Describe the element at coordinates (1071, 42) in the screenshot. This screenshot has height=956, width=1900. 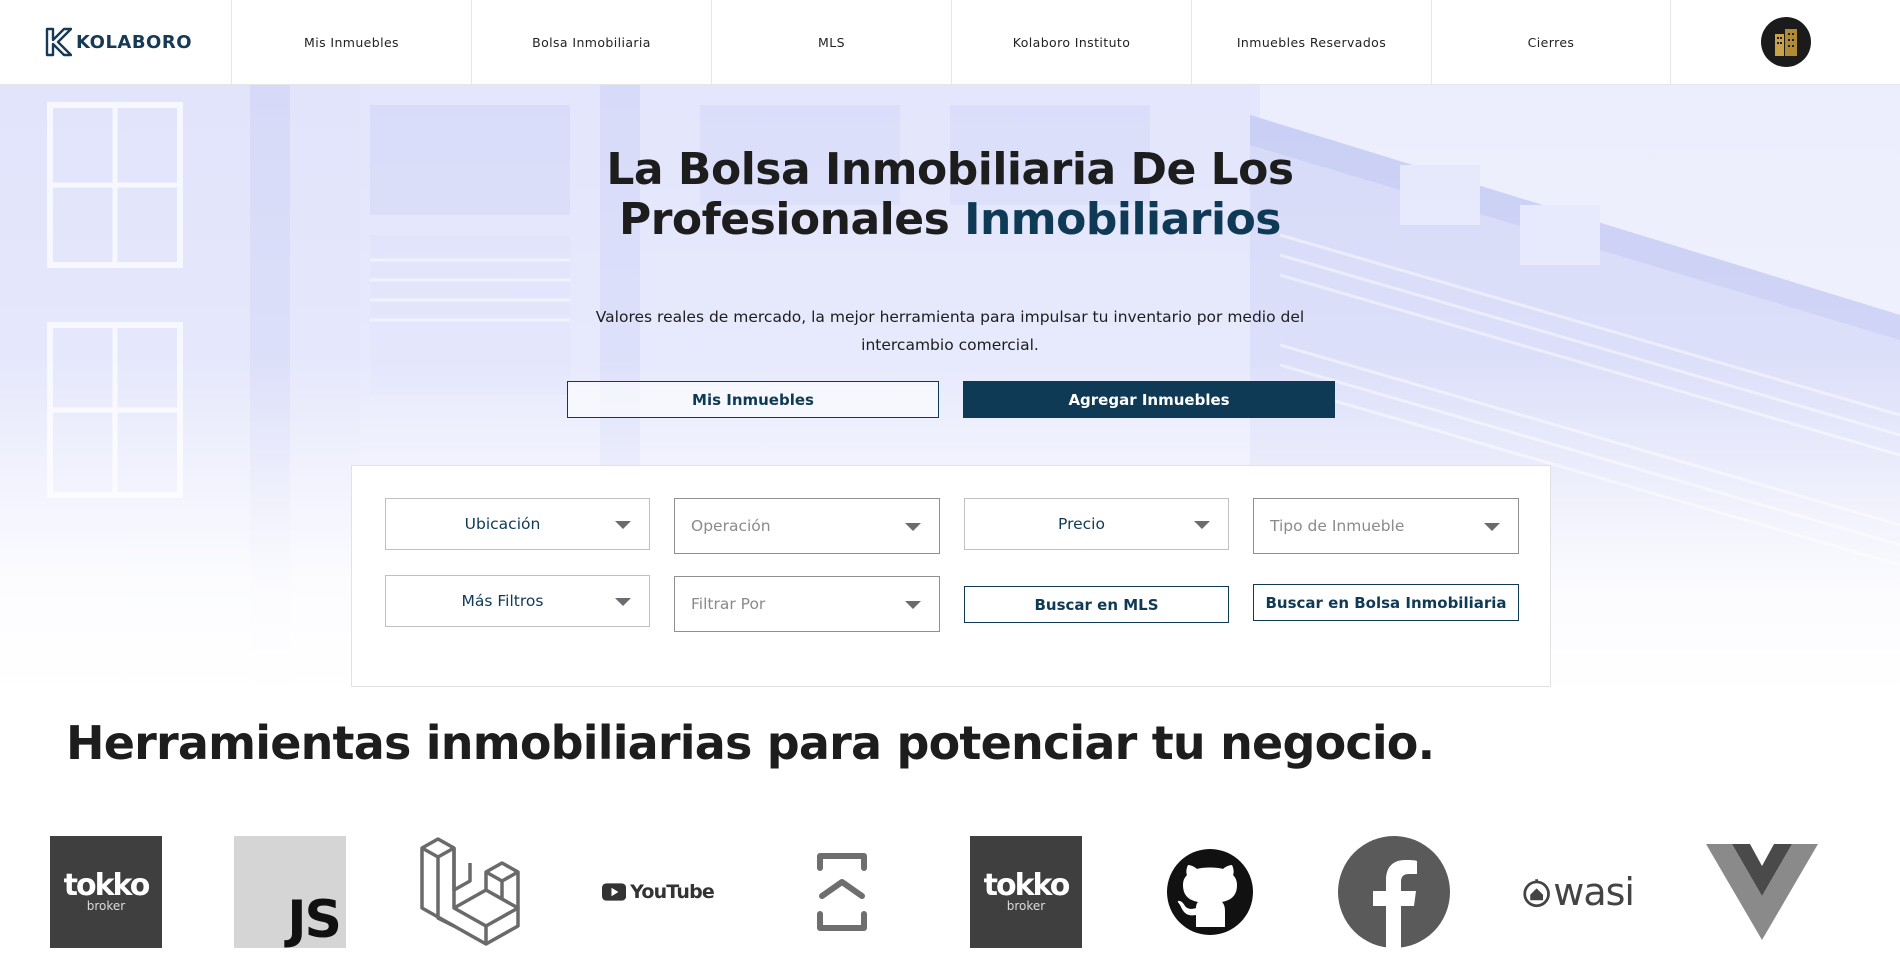
I see `nav-item-kolaboro-instituto: Kolaboro Instituto` at that location.